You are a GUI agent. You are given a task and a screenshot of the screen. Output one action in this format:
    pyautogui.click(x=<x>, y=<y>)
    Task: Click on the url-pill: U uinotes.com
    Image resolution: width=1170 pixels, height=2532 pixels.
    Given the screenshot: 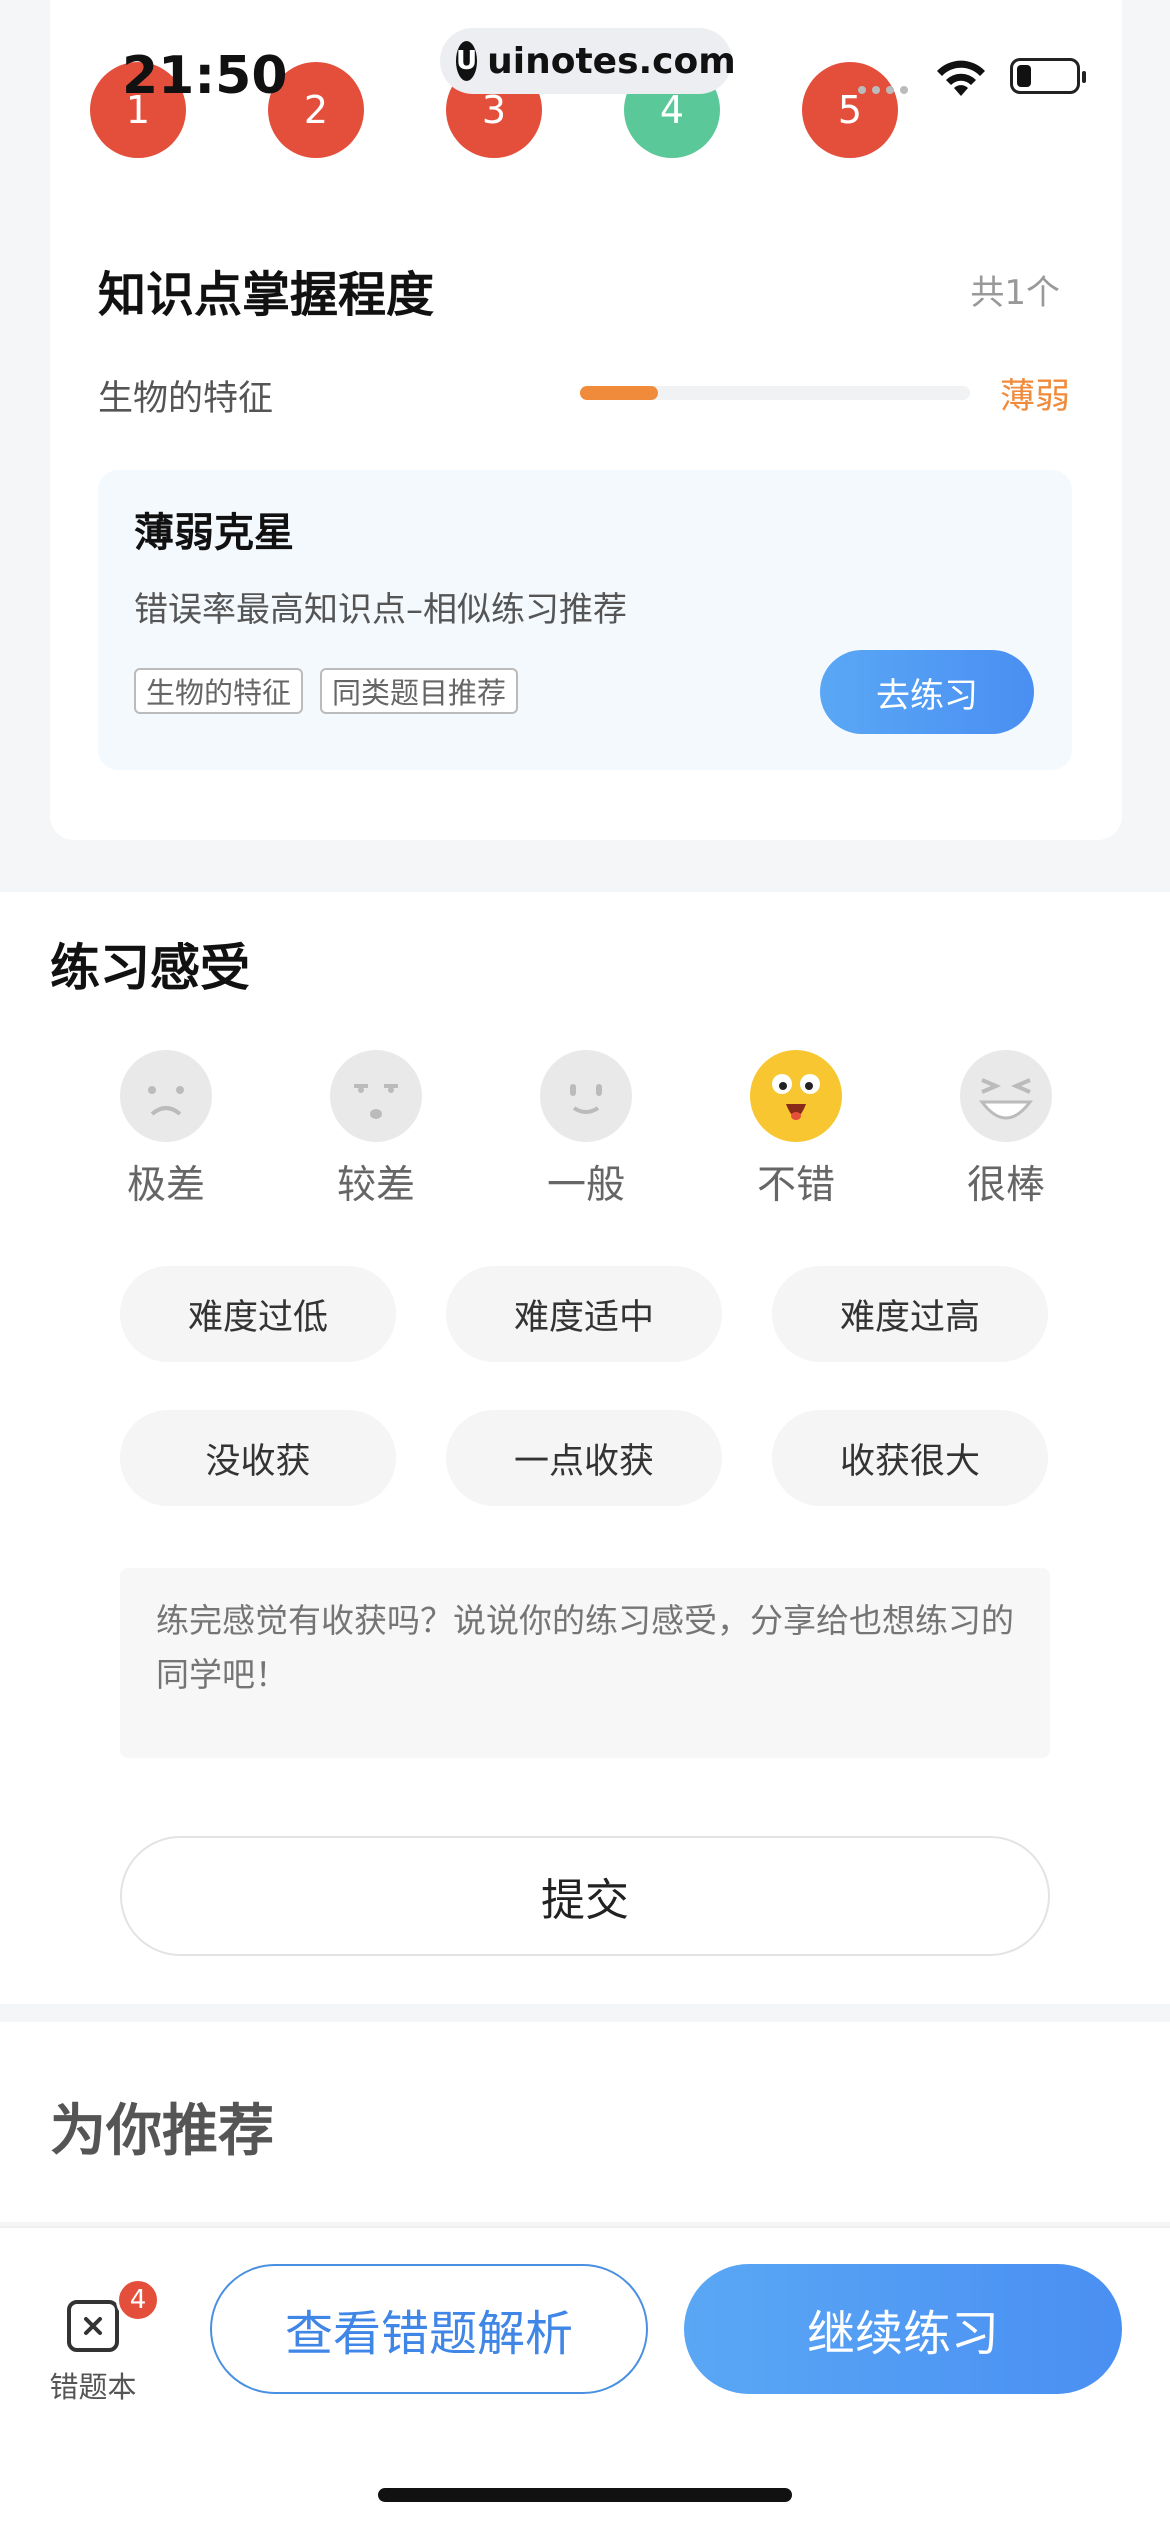 What is the action you would take?
    pyautogui.click(x=588, y=61)
    